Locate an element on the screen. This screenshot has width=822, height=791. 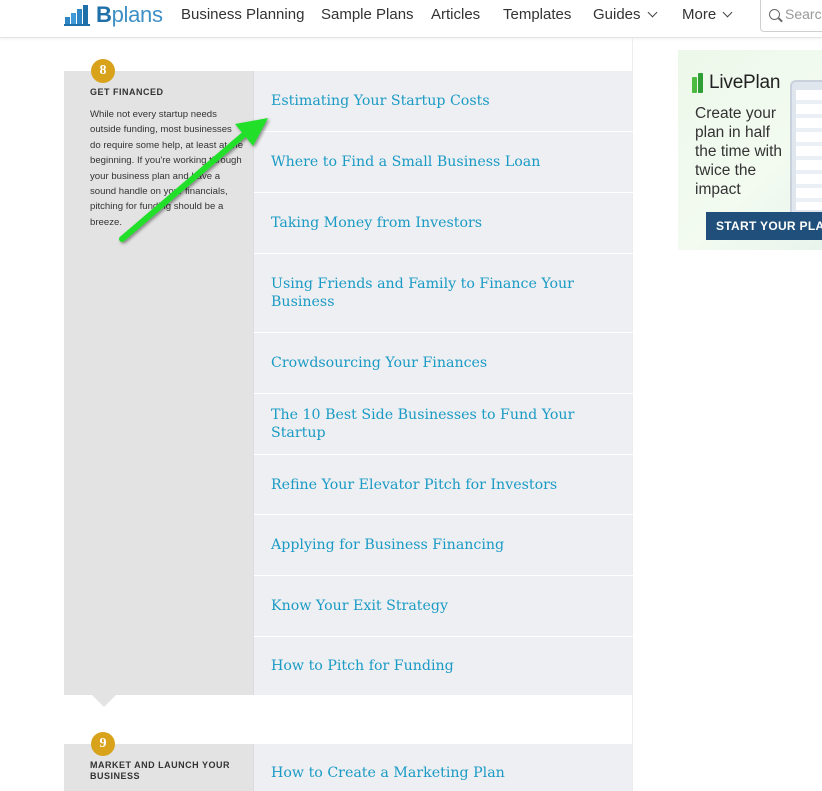
search-icon is located at coordinates (774, 14).